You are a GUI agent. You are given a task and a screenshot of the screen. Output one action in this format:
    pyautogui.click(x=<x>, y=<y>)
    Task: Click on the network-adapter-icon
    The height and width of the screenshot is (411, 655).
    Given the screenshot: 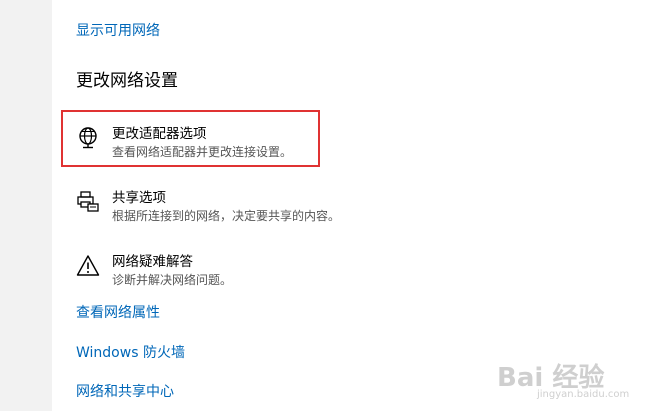 What is the action you would take?
    pyautogui.click(x=88, y=138)
    